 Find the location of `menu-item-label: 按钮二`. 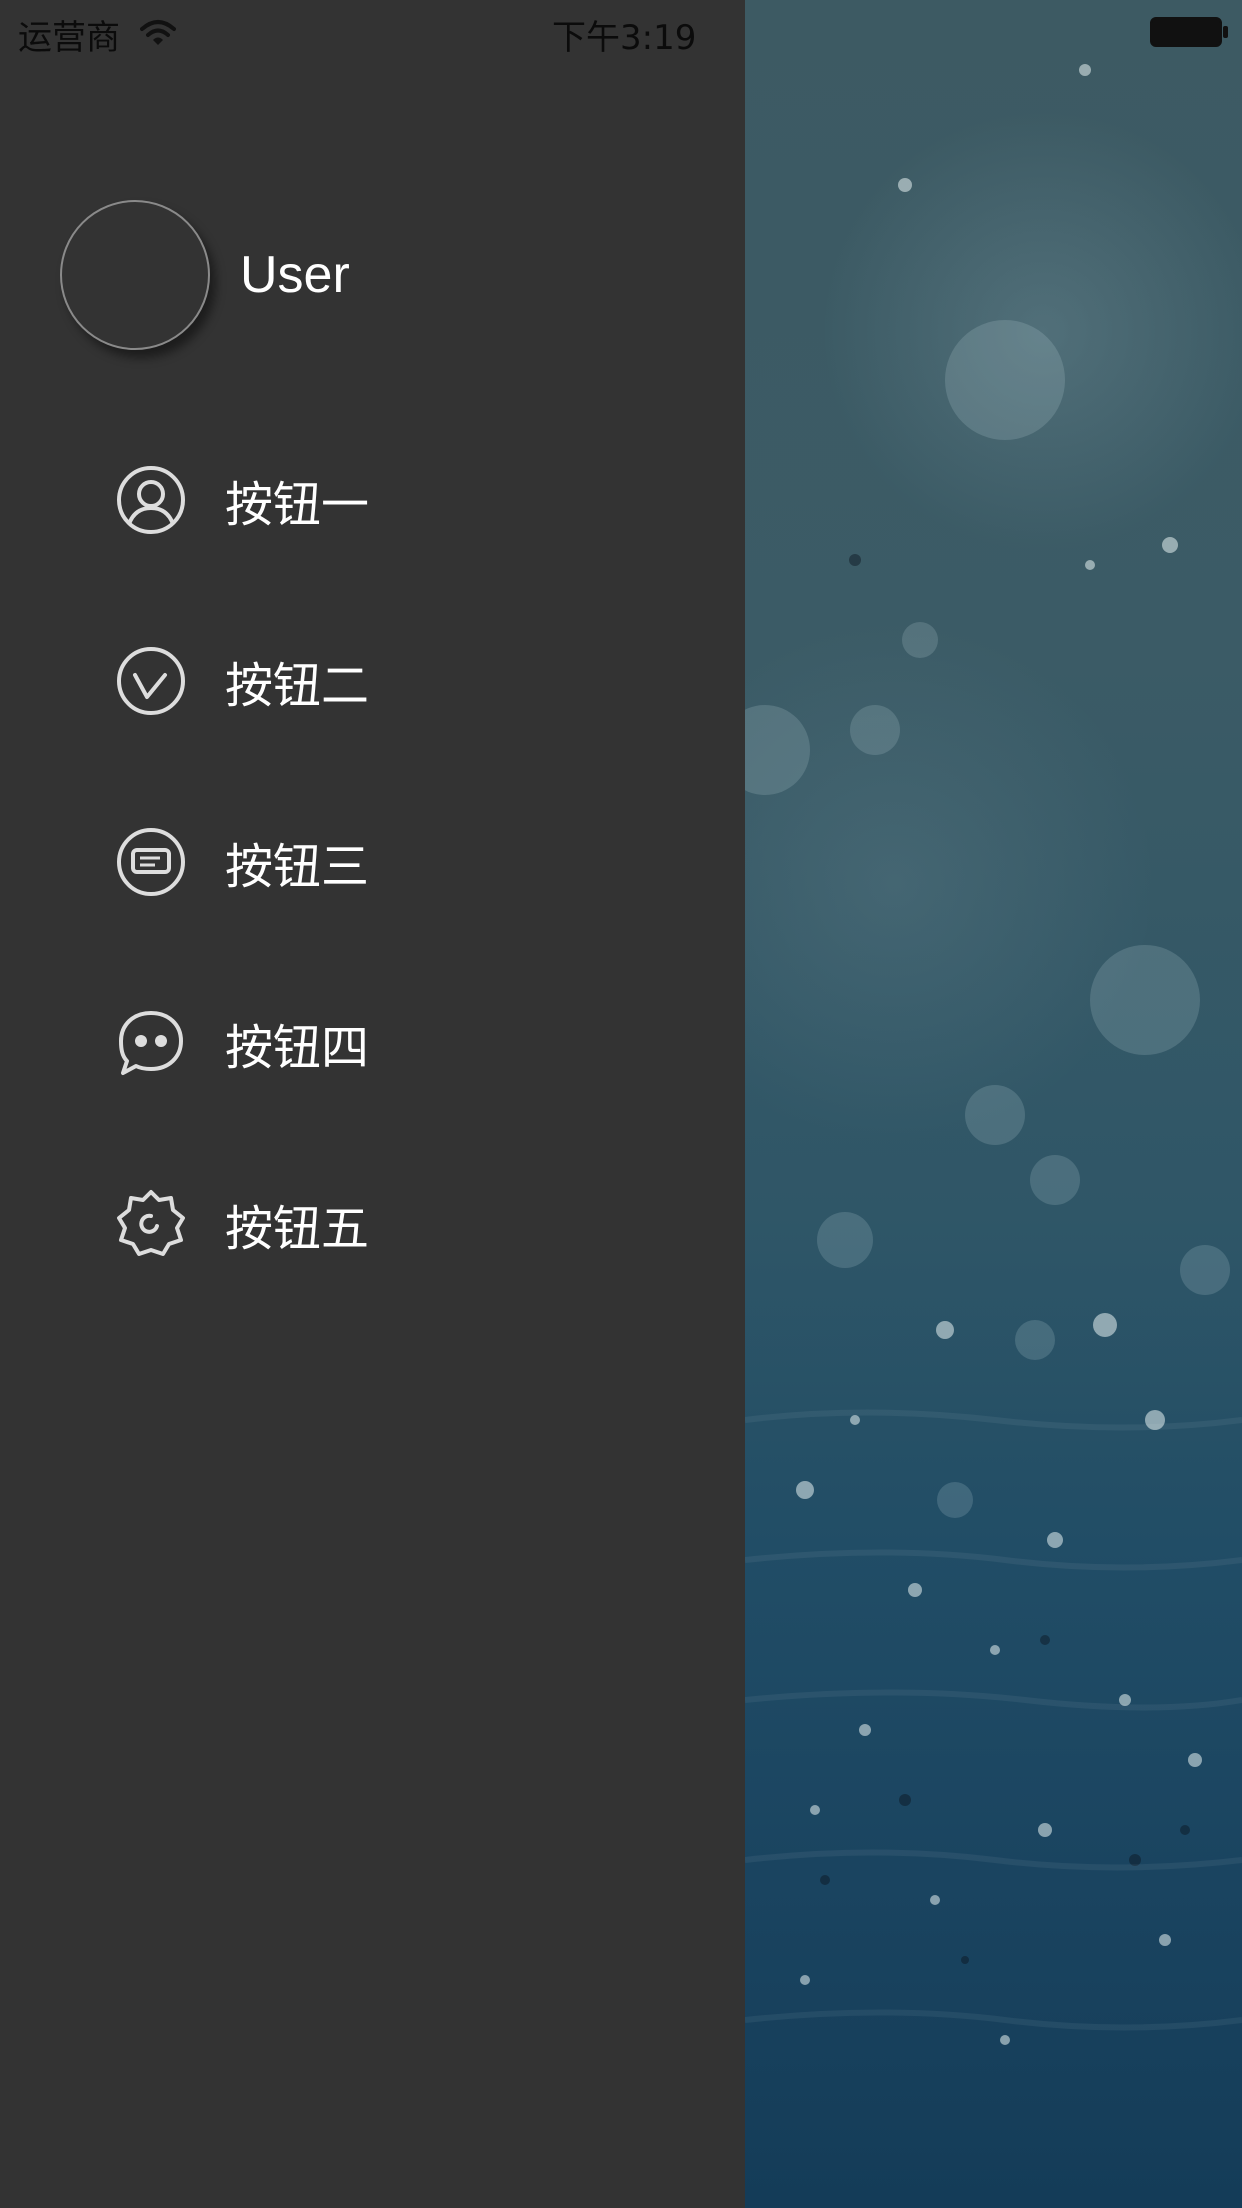

menu-item-label: 按钮二 is located at coordinates (297, 686).